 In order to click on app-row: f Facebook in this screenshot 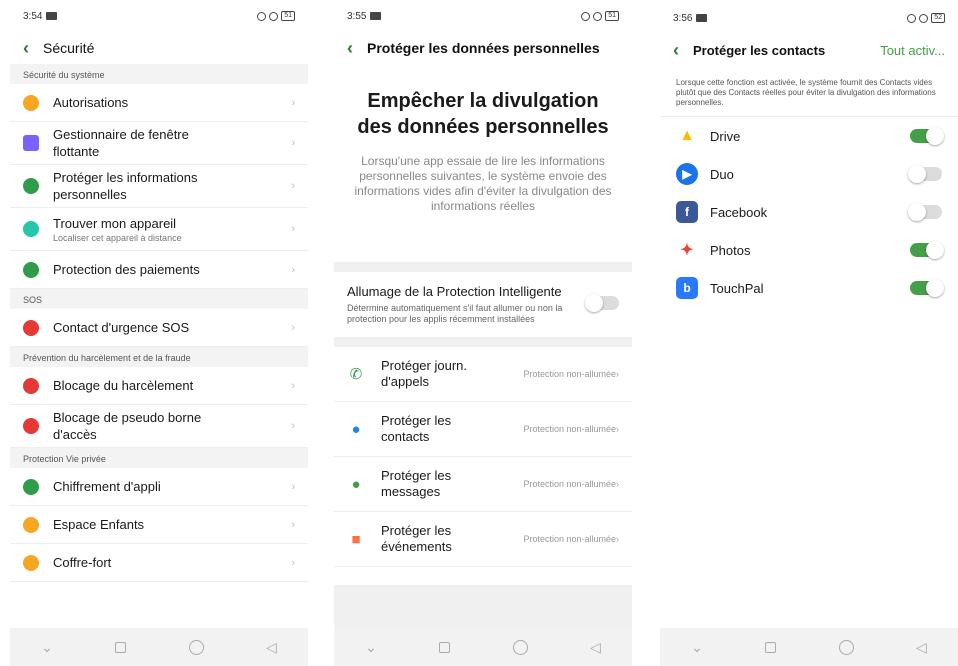, I will do `click(809, 212)`.